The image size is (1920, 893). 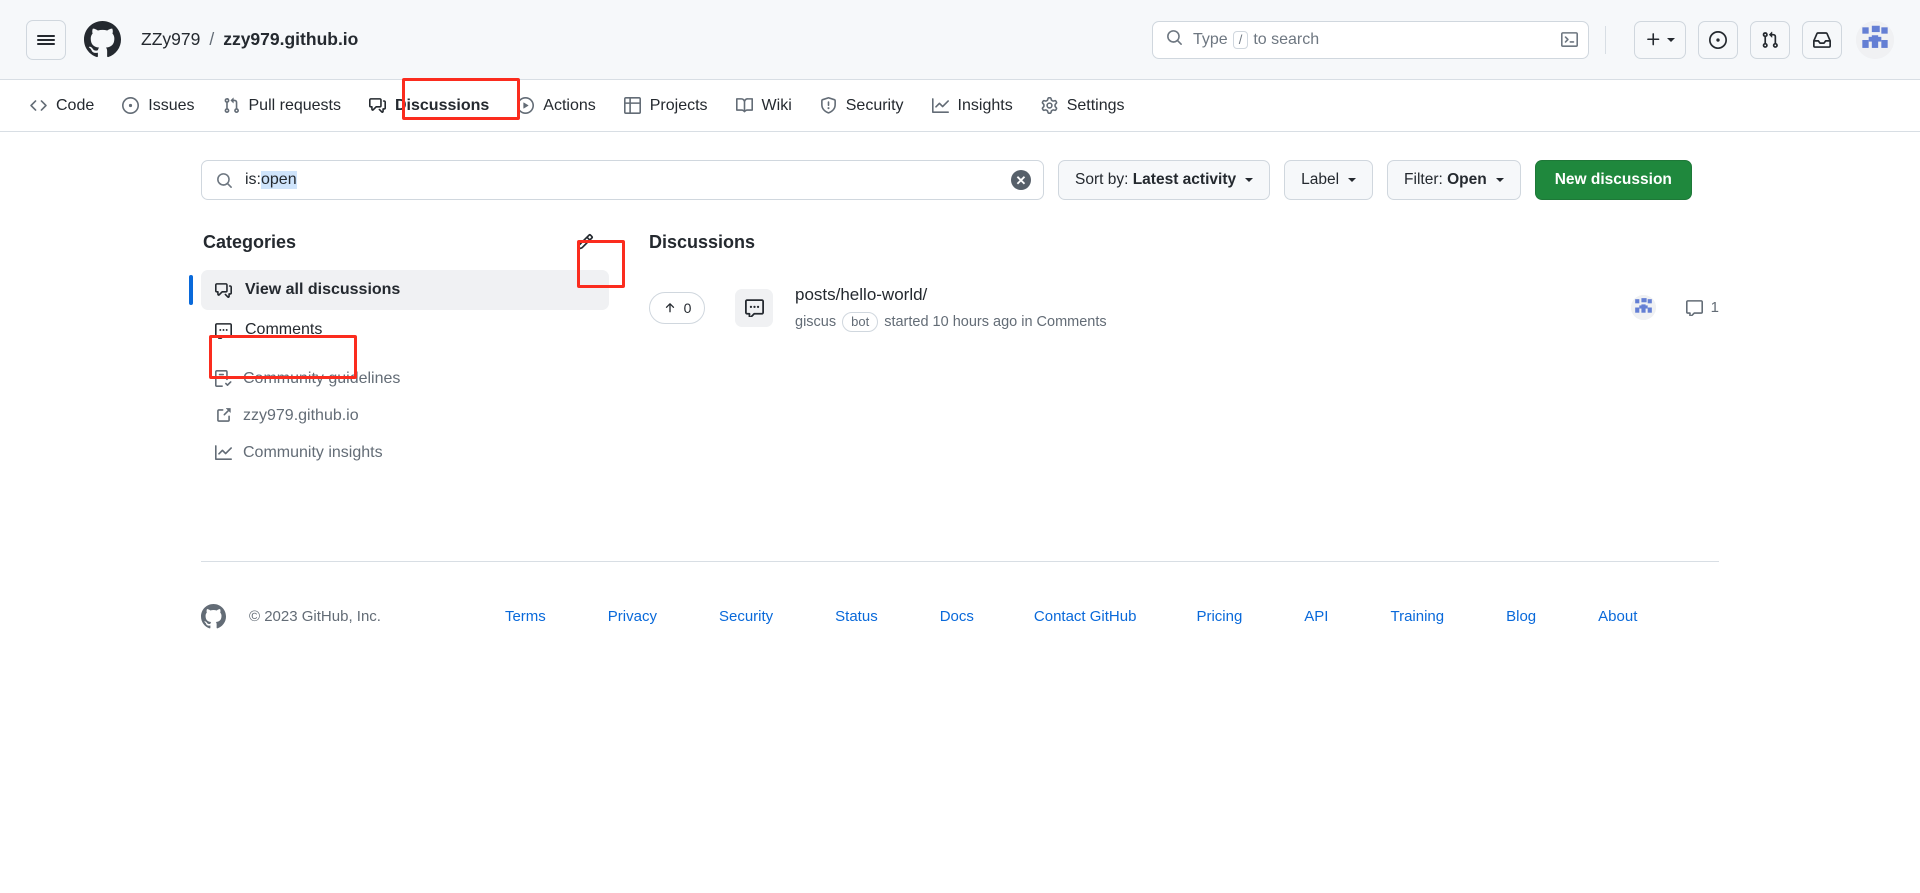 What do you see at coordinates (622, 180) in the screenshot?
I see `discussion-search-input: is: open ✕` at bounding box center [622, 180].